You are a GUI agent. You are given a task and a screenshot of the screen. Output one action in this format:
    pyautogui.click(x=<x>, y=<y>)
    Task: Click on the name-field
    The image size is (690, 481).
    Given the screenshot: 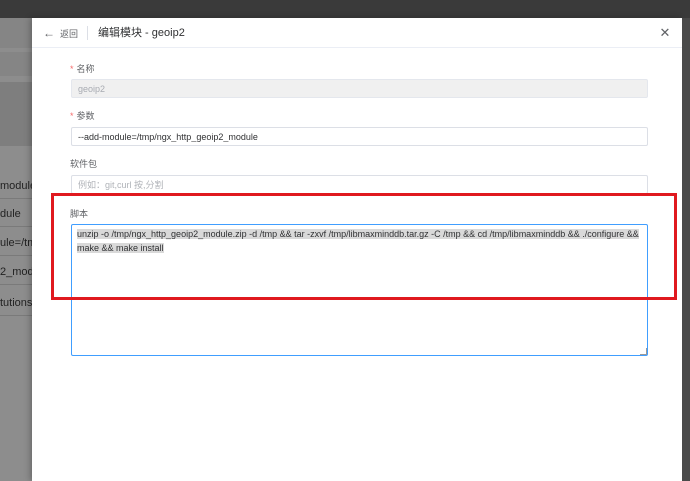 What is the action you would take?
    pyautogui.click(x=359, y=88)
    